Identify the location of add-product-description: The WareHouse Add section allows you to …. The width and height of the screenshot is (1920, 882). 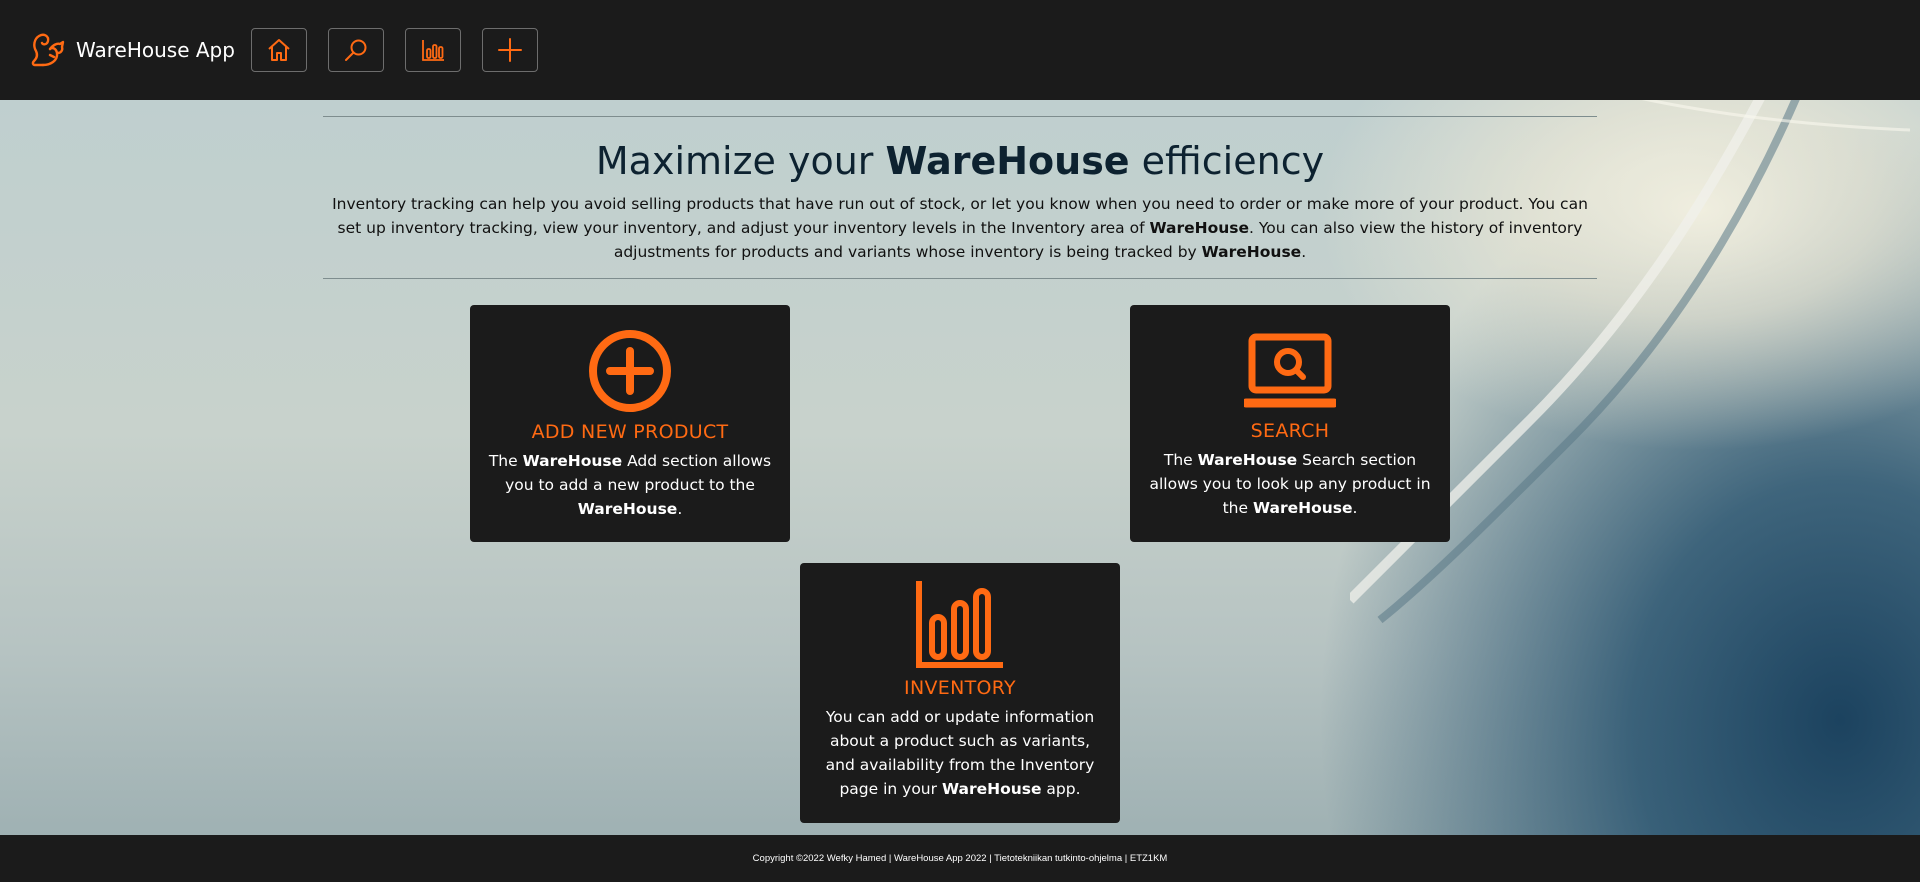
(630, 485).